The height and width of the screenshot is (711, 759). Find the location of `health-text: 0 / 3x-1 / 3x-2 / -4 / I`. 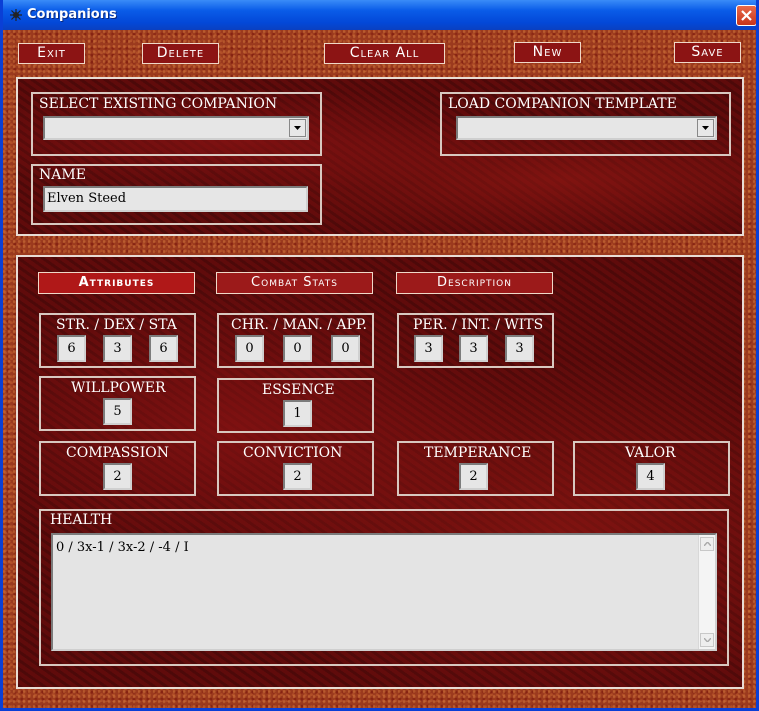

health-text: 0 / 3x-1 / 3x-2 / -4 / I is located at coordinates (122, 547).